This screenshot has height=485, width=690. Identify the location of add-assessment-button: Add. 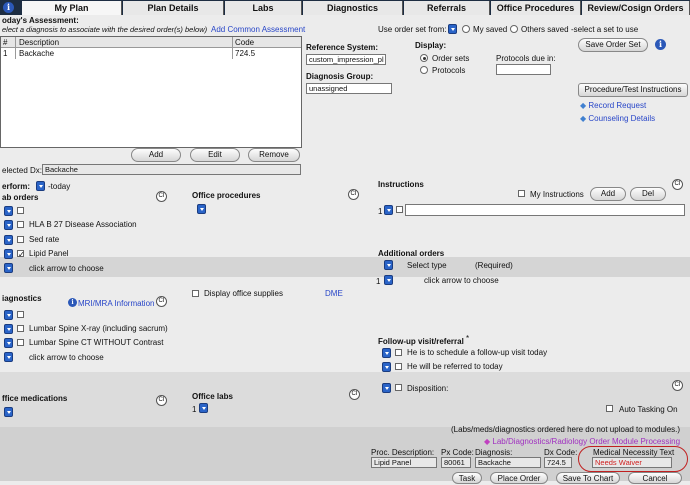
(156, 155).